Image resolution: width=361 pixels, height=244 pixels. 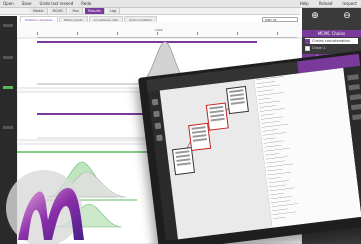 What do you see at coordinates (45, 207) in the screenshot?
I see `chronomodel-logo` at bounding box center [45, 207].